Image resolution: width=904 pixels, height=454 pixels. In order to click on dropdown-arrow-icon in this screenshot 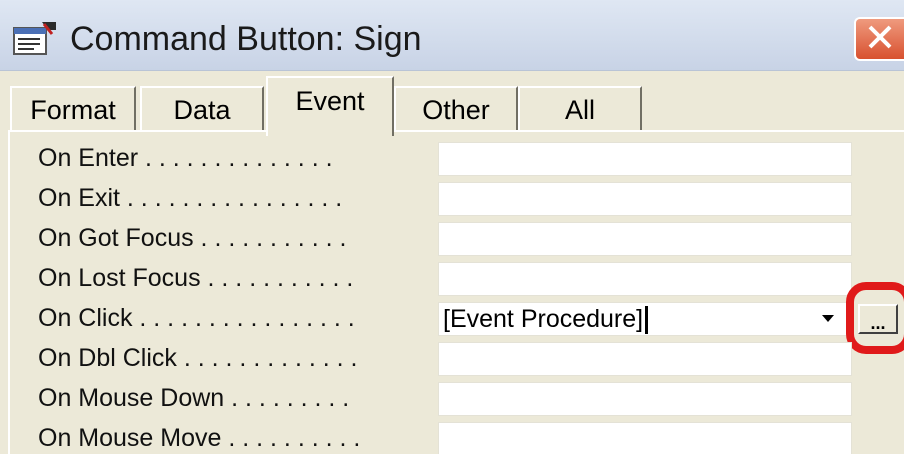, I will do `click(828, 319)`.